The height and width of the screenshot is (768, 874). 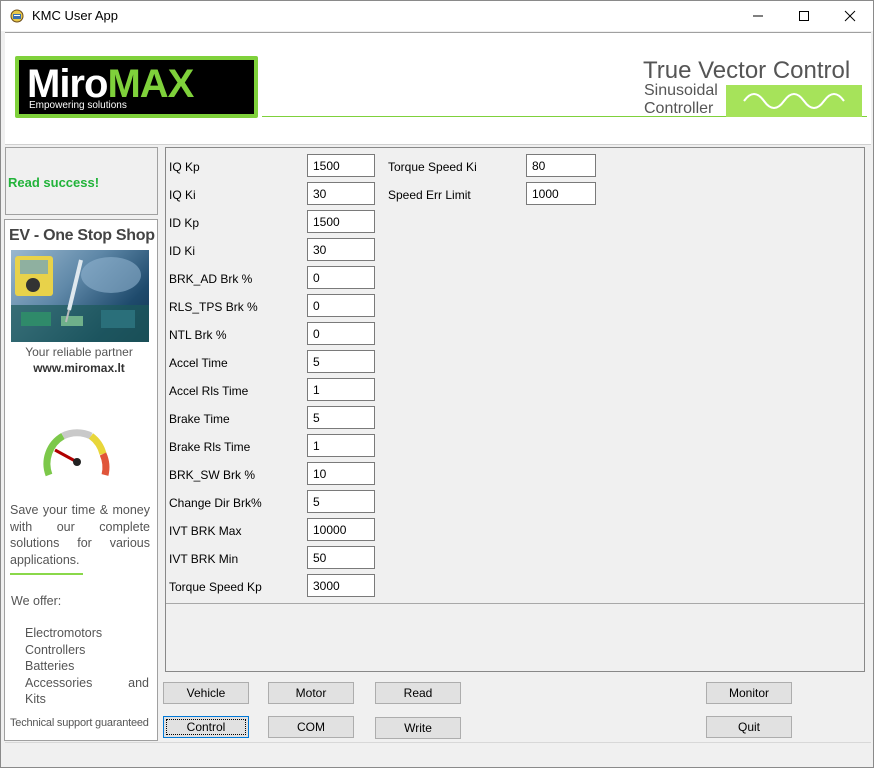 I want to click on param-label-change-dir: Change Dir Brk%, so click(x=215, y=503).